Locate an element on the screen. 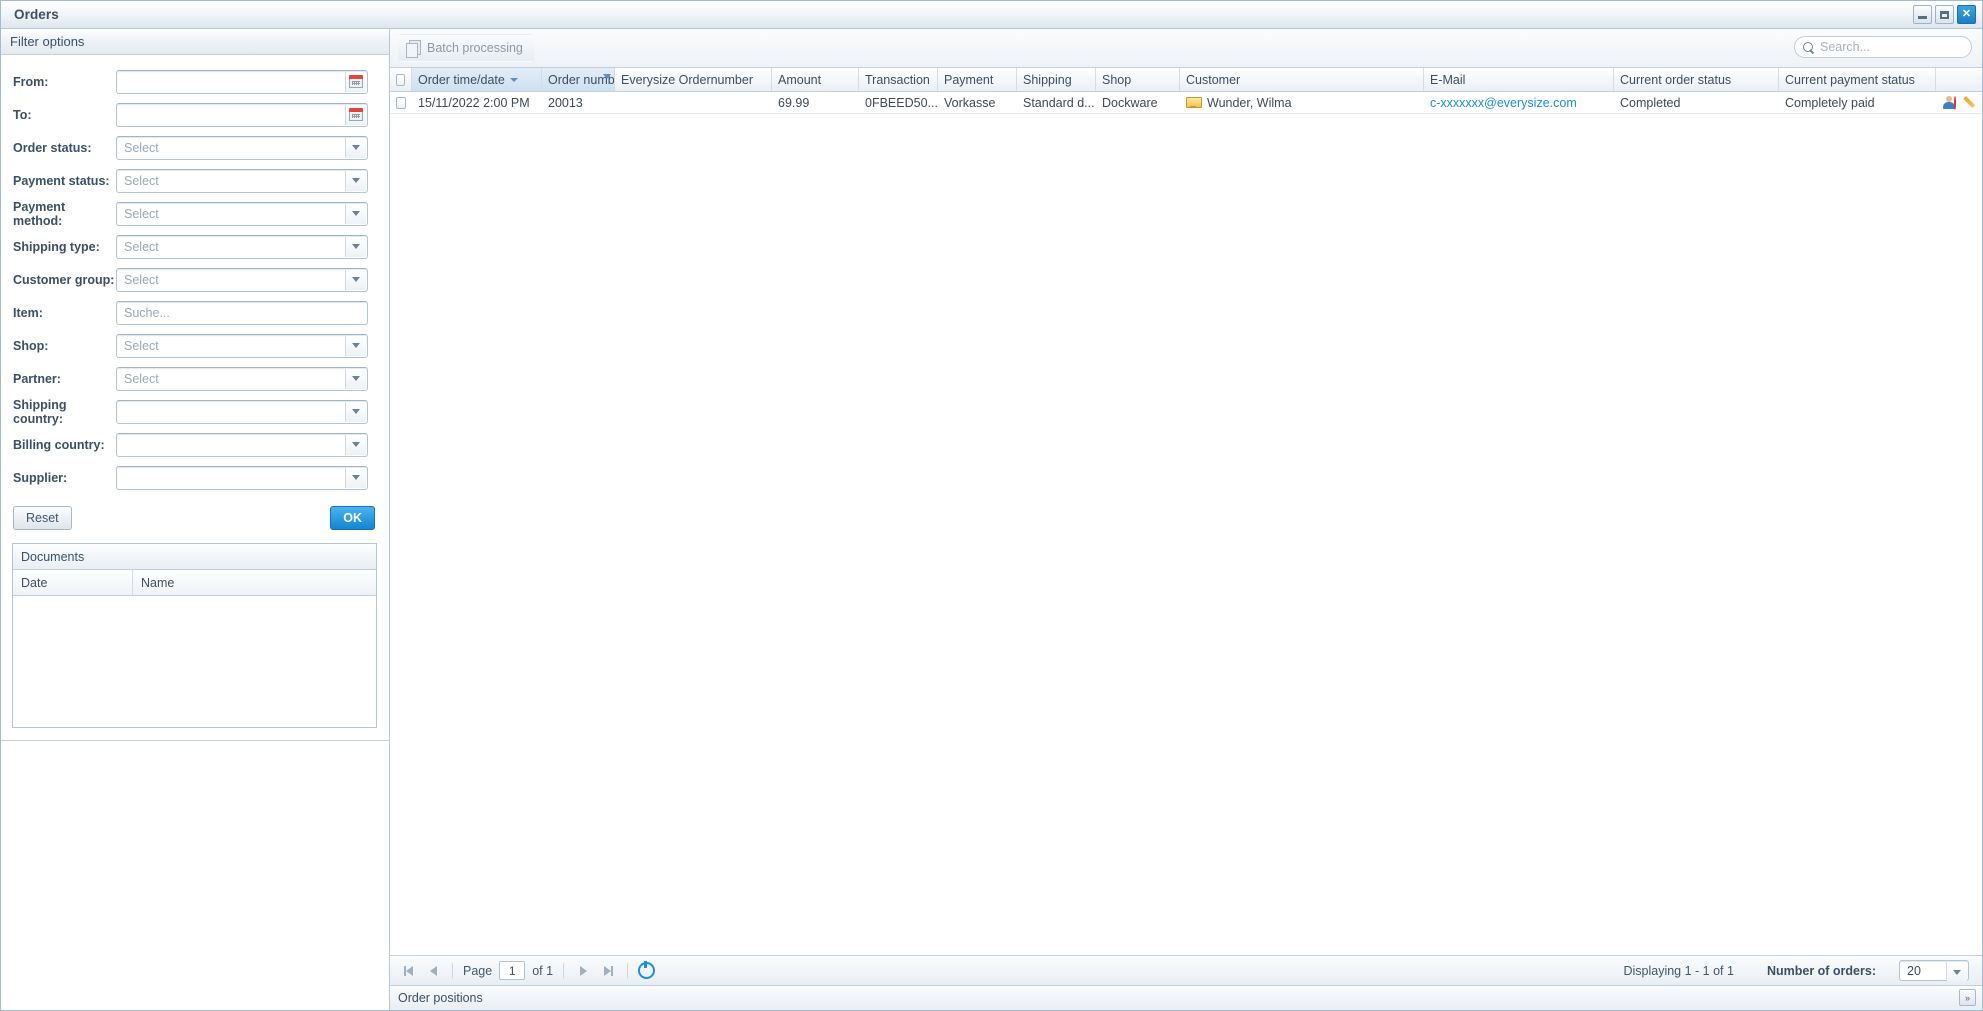 This screenshot has height=1011, width=1983. documents-col-date: Date is located at coordinates (73, 582).